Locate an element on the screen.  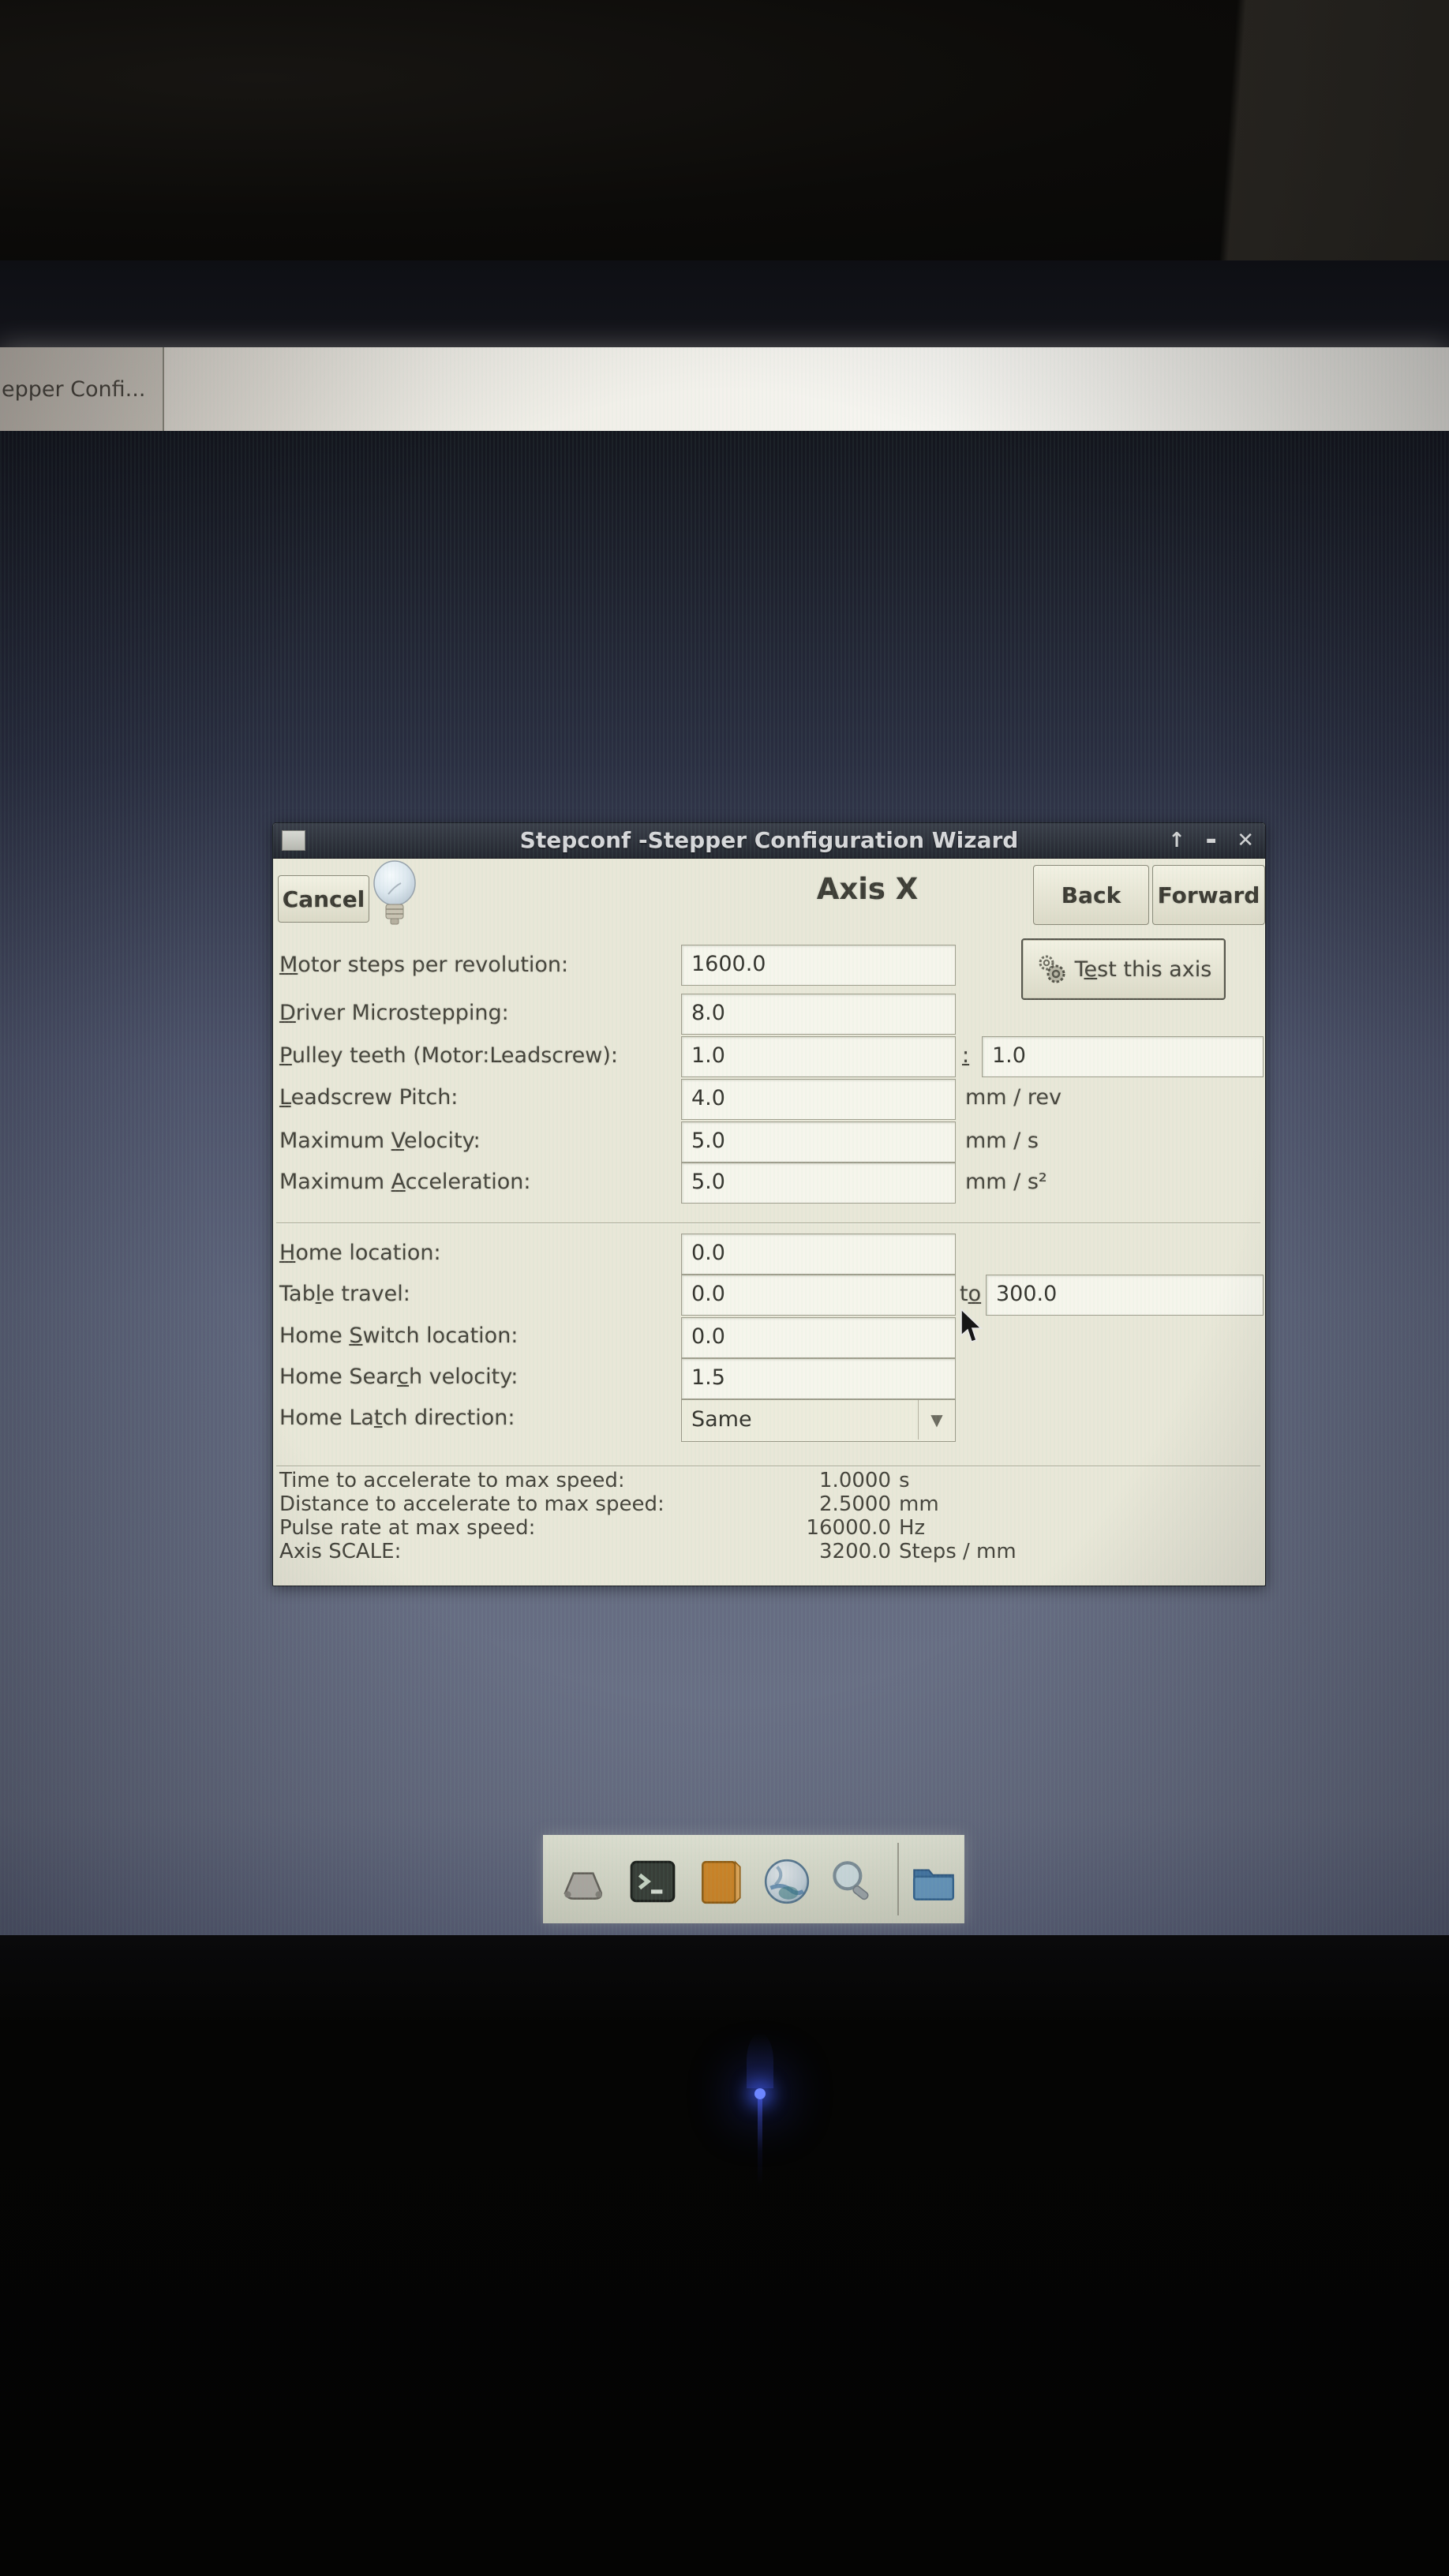
screen-top-dark-band is located at coordinates (724, 303).